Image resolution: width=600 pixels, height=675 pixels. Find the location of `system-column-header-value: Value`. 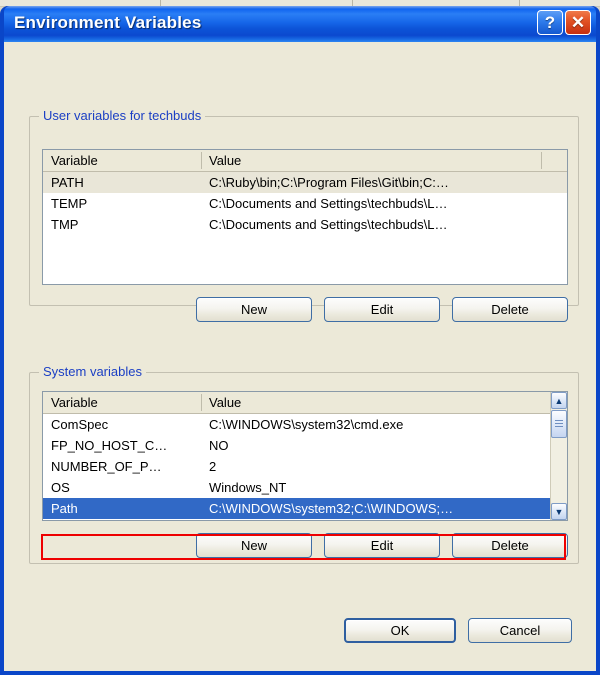

system-column-header-value: Value is located at coordinates (225, 402).